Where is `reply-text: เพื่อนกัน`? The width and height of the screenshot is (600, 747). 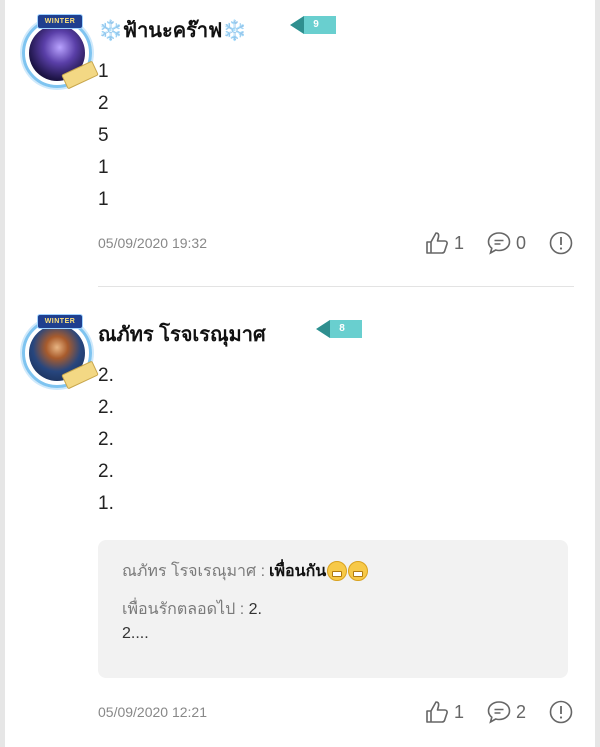 reply-text: เพื่อนกัน is located at coordinates (298, 571).